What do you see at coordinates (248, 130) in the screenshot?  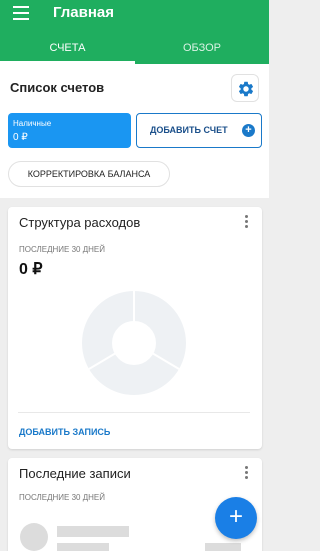 I see `plus-circle-icon: +` at bounding box center [248, 130].